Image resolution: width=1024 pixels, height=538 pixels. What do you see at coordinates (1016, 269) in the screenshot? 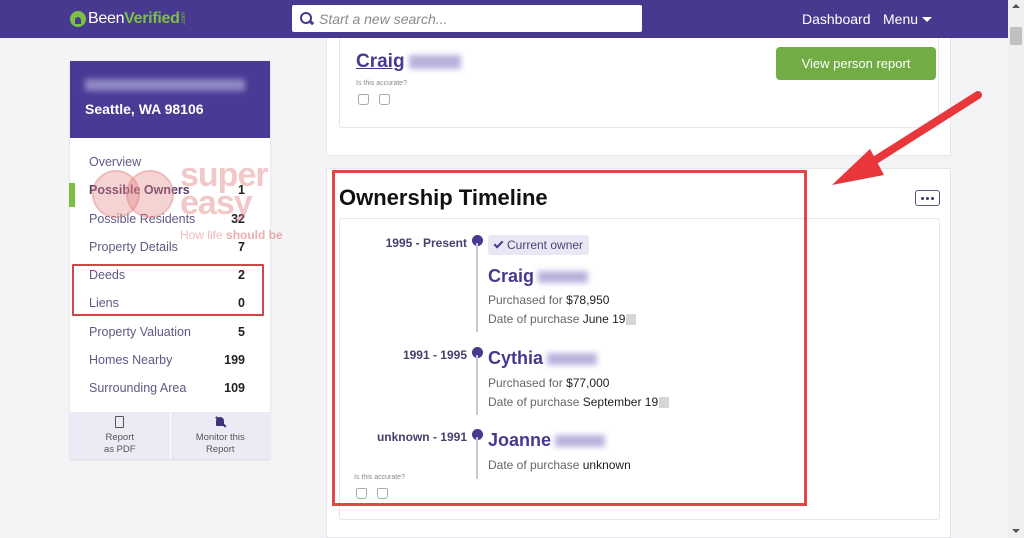
I see `page-scrollbar` at bounding box center [1016, 269].